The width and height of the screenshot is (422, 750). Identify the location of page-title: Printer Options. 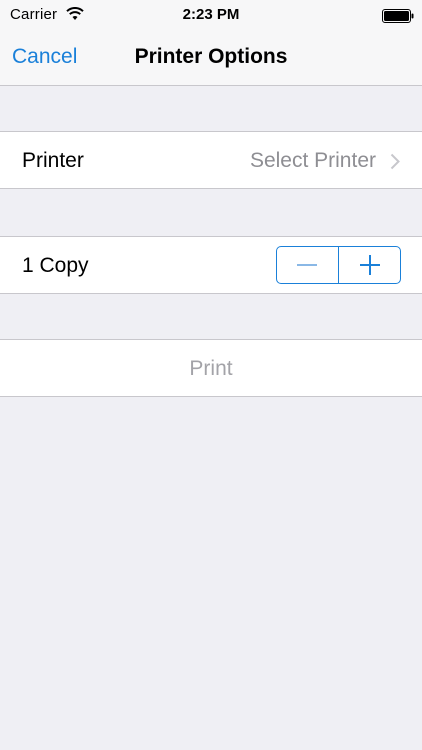
(211, 56).